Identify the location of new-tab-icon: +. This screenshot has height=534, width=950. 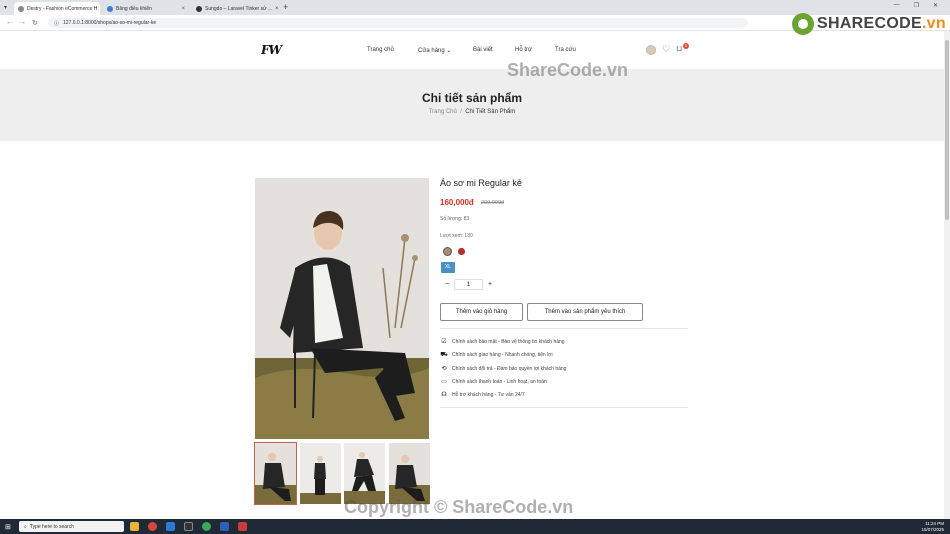
(285, 7).